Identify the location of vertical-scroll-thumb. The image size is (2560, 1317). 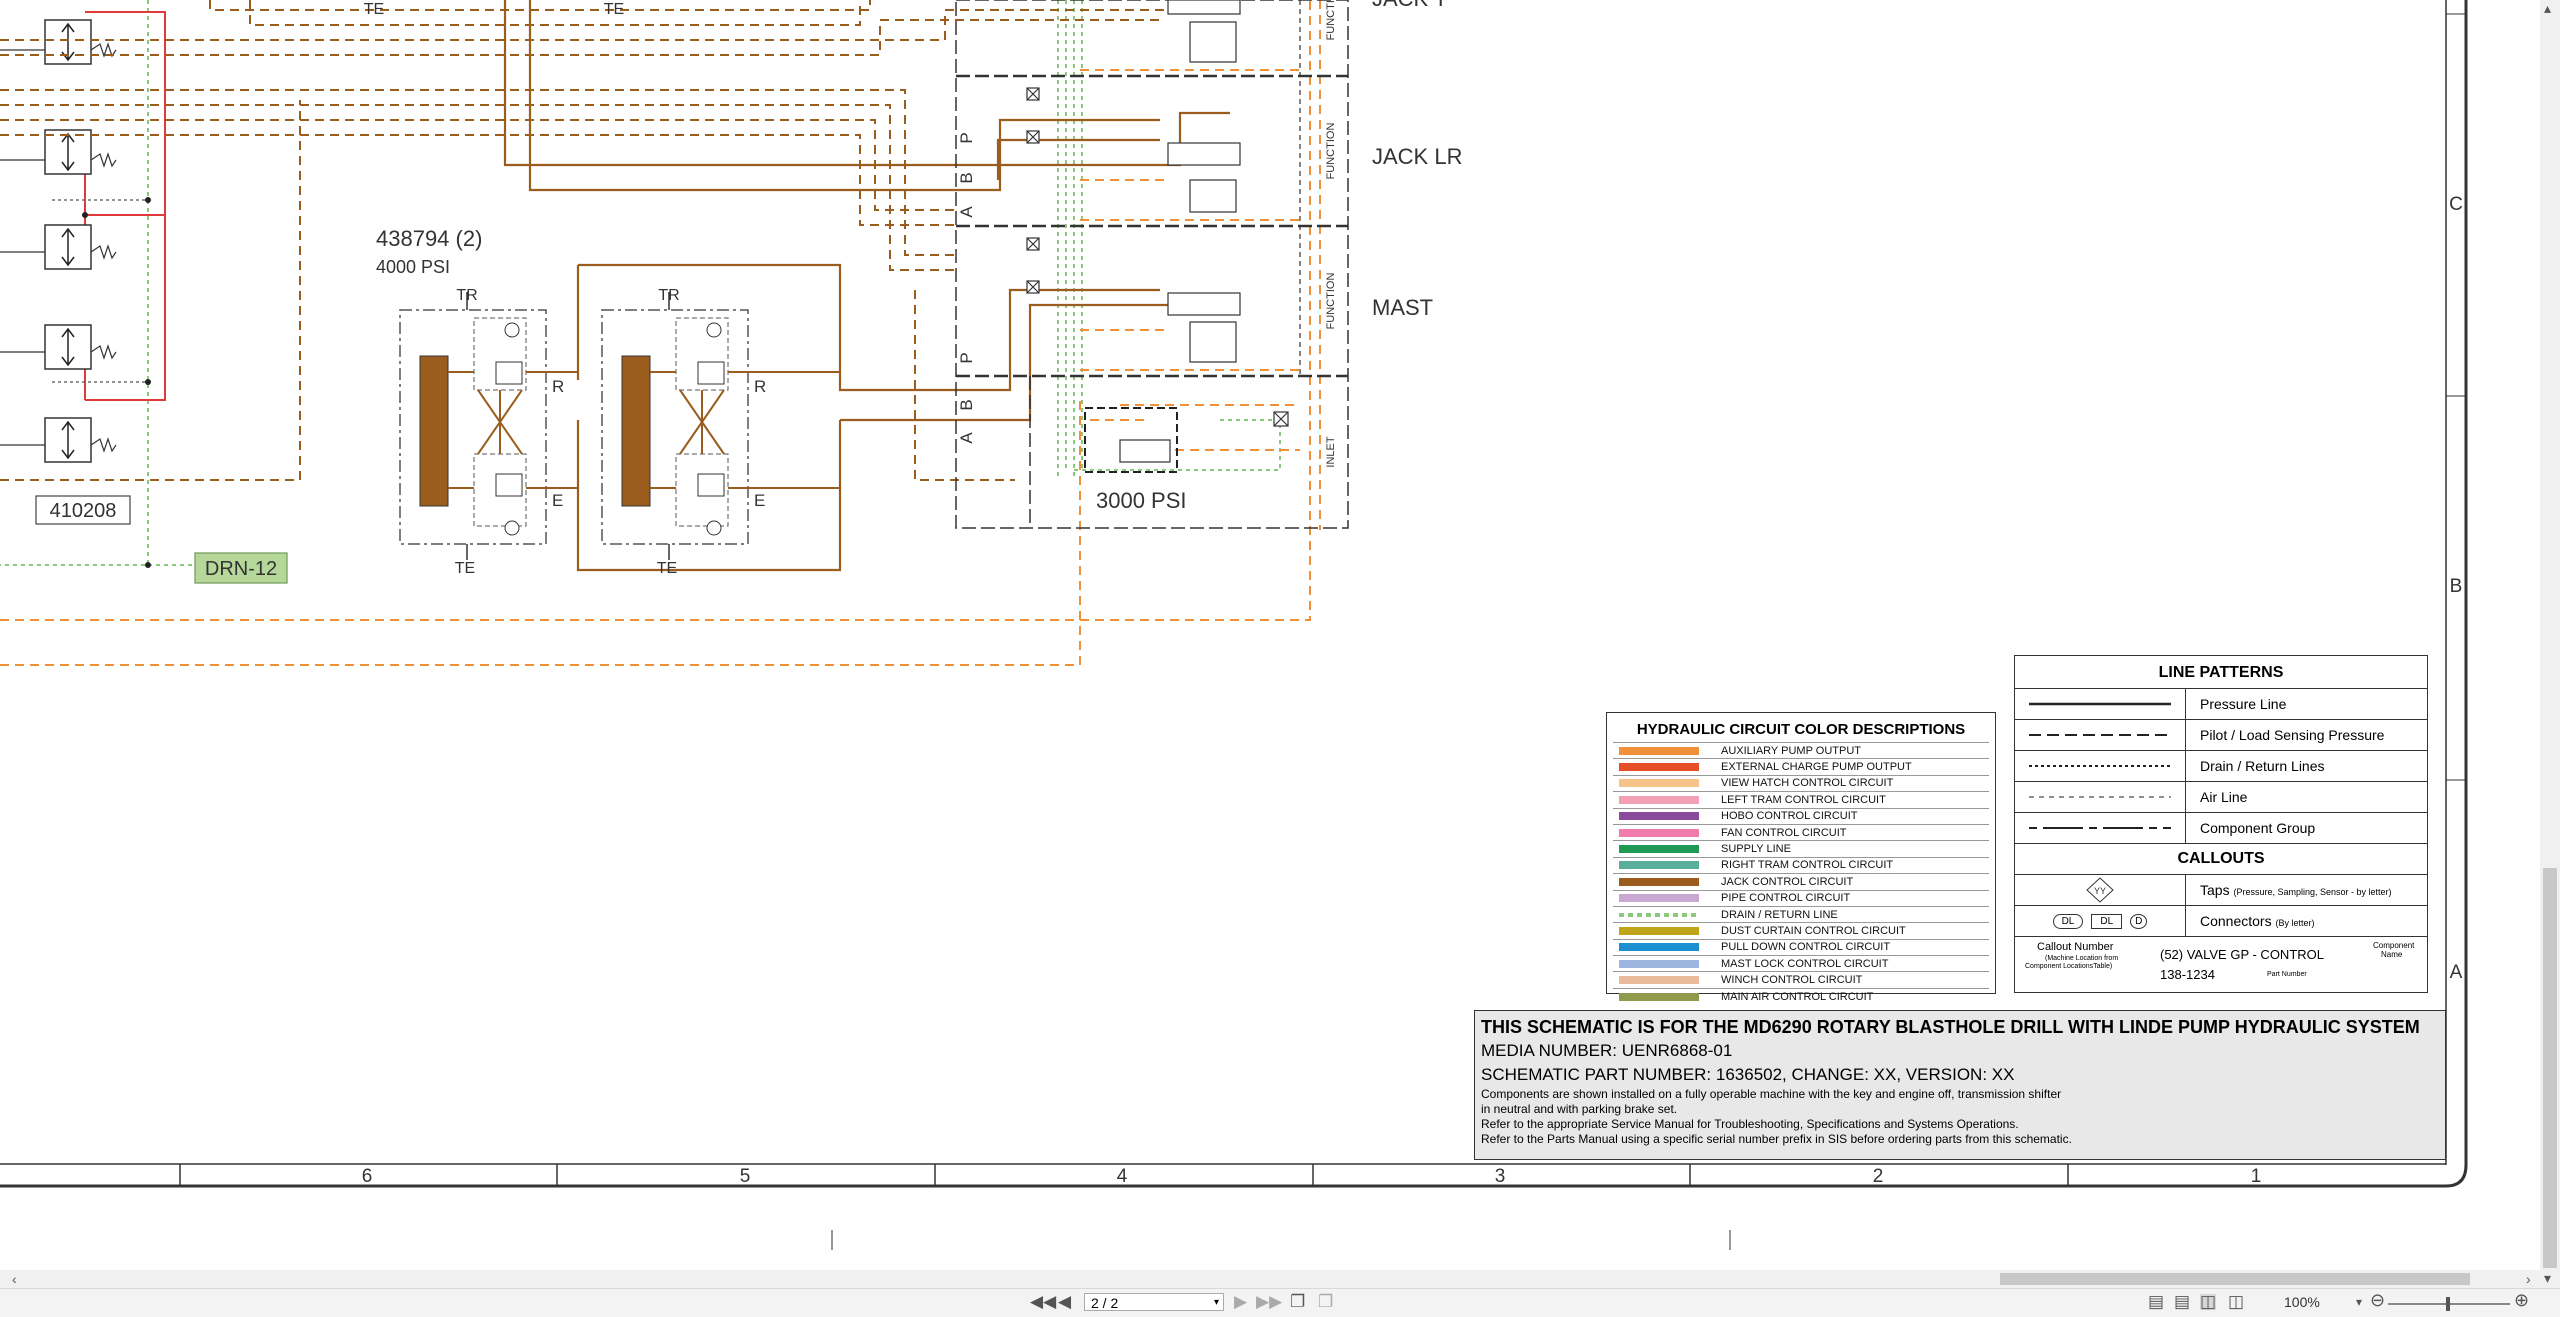
(2550, 1068).